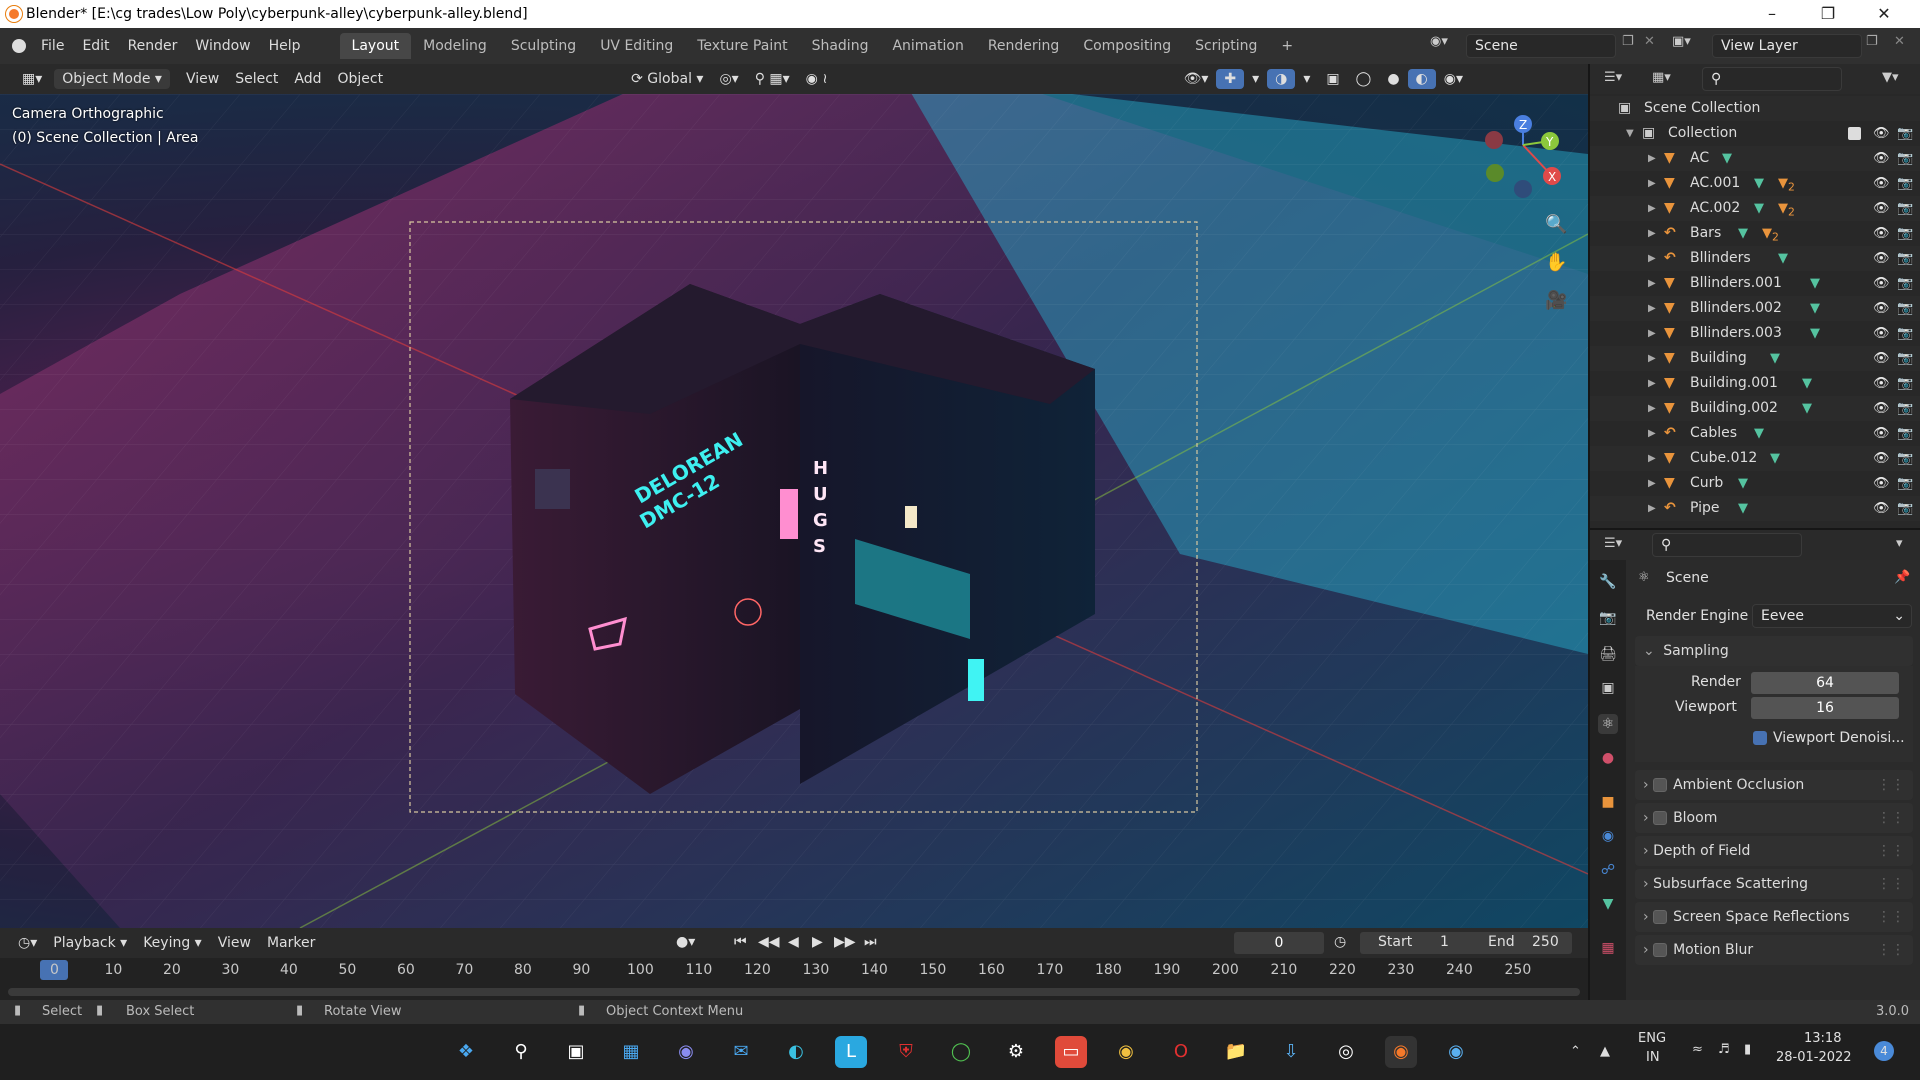  What do you see at coordinates (742, 46) in the screenshot?
I see `tab-texture-paint: Texture Paint` at bounding box center [742, 46].